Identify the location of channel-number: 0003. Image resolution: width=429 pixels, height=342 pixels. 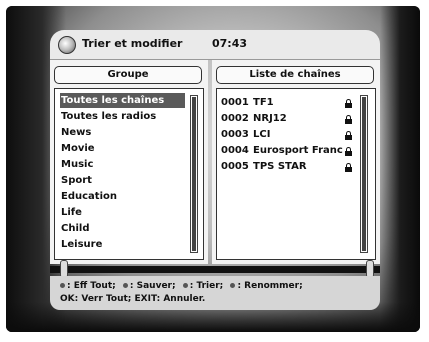
(235, 134).